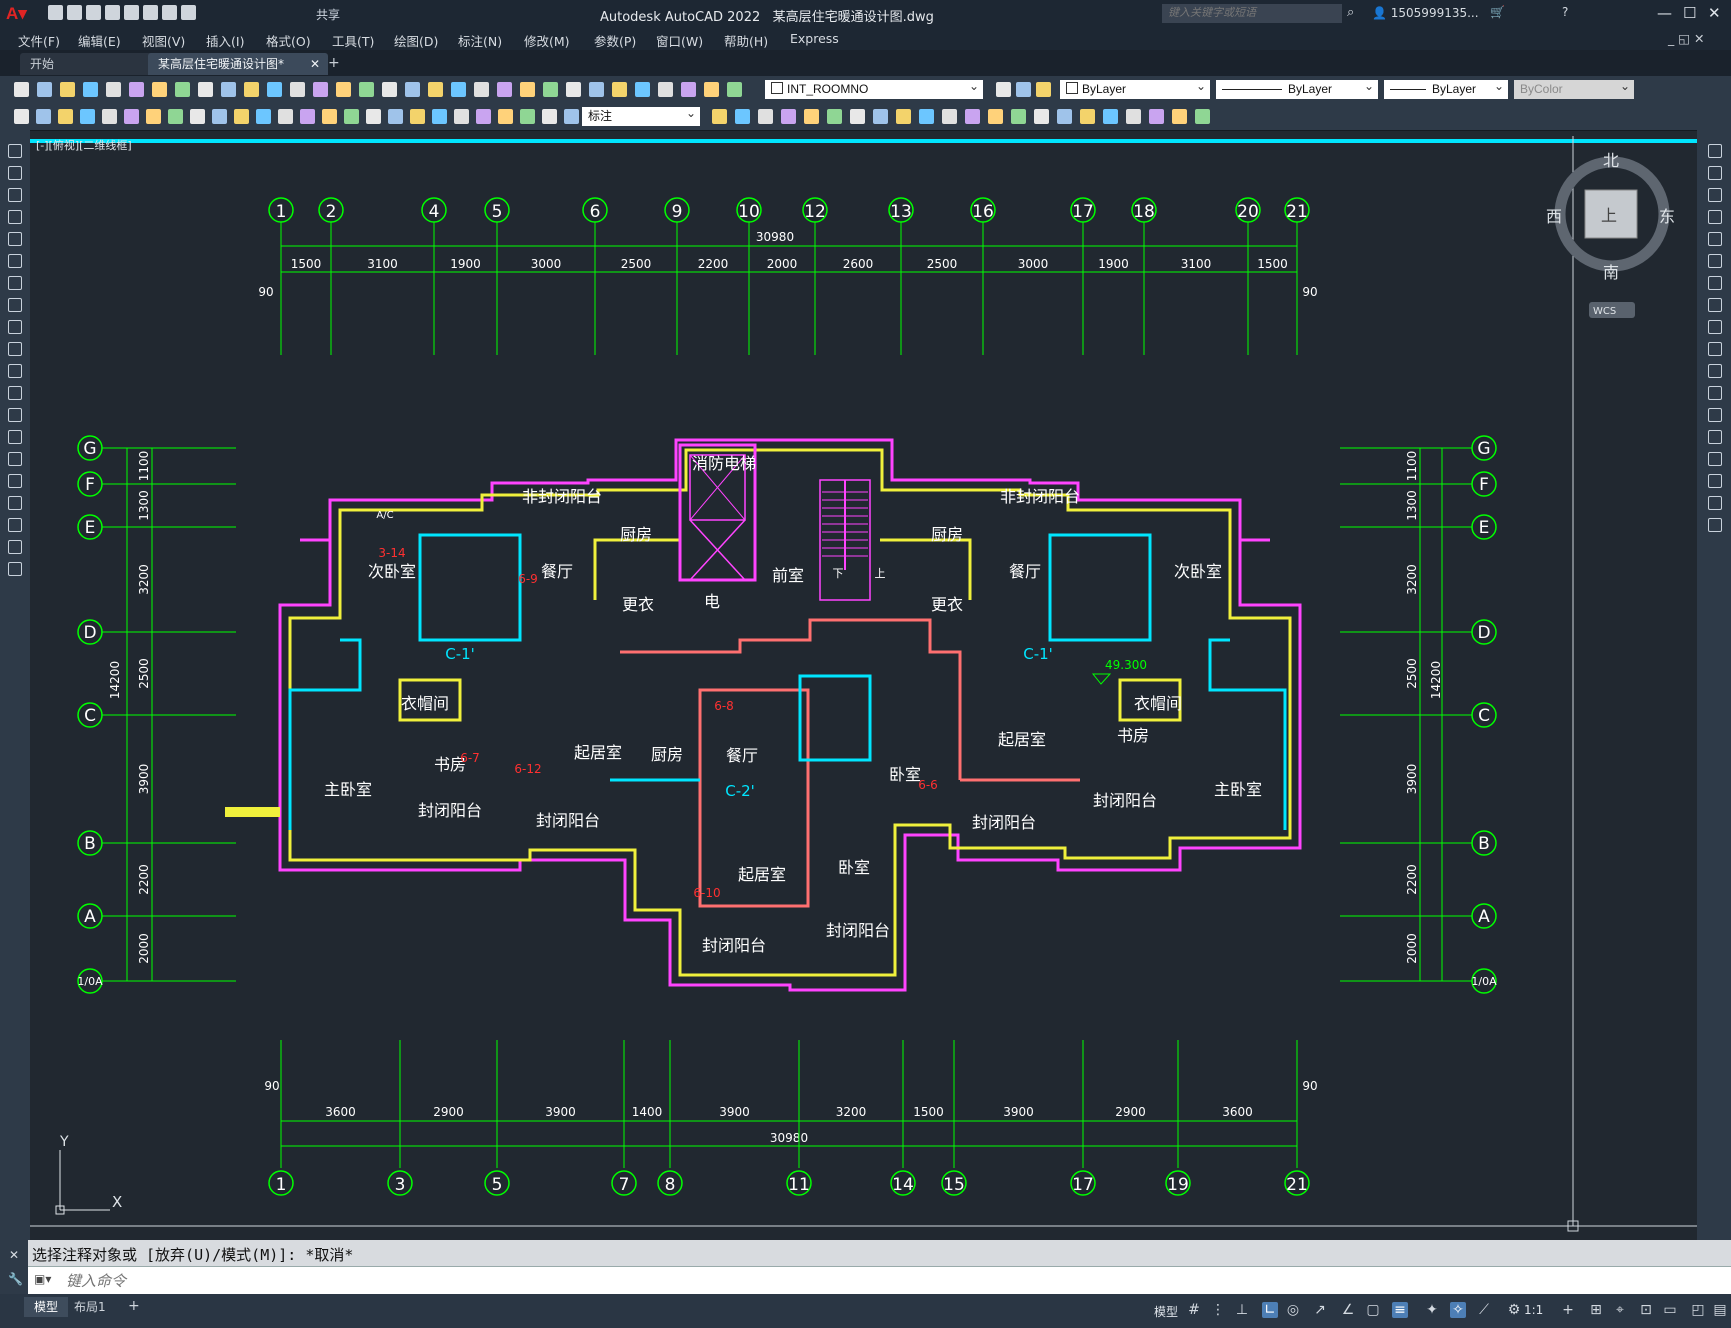 The width and height of the screenshot is (1731, 1328). I want to click on viewcube-south: 南, so click(1611, 272).